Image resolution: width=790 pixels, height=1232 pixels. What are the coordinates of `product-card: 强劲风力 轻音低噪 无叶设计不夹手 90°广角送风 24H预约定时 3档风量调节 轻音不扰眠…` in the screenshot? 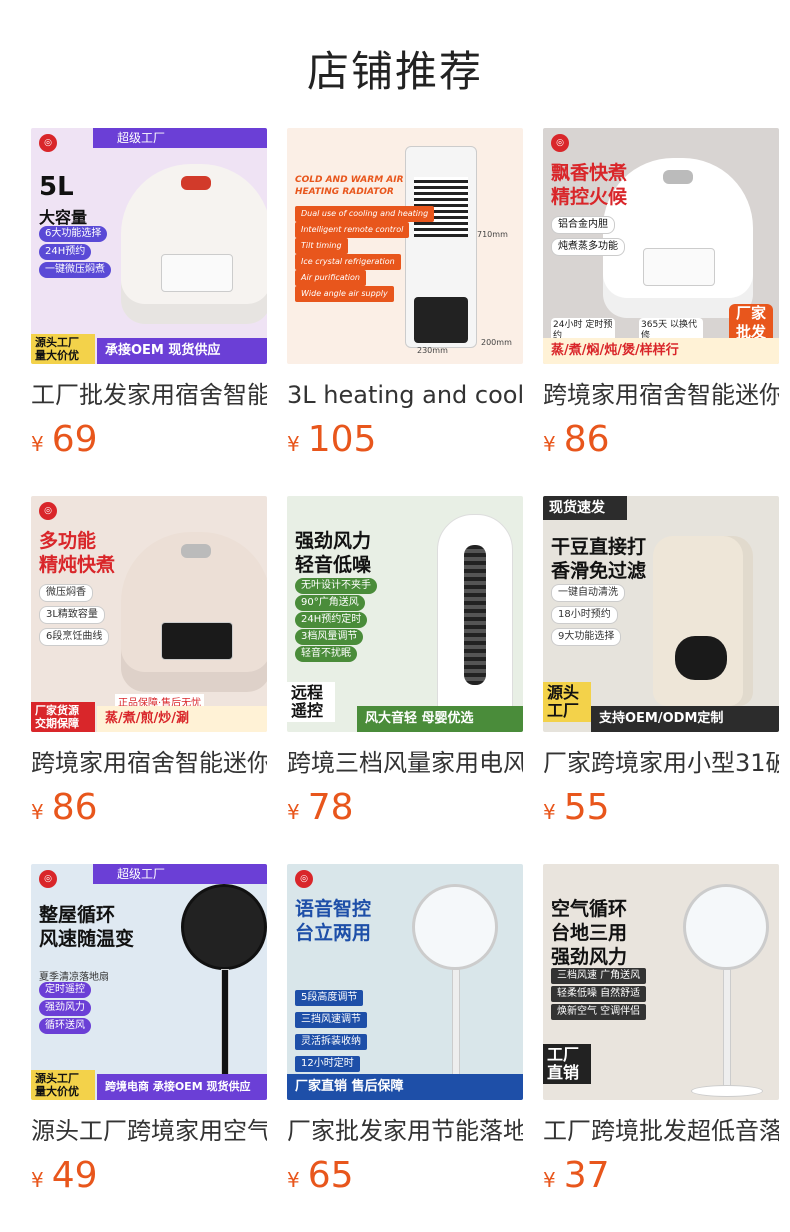 It's located at (405, 680).